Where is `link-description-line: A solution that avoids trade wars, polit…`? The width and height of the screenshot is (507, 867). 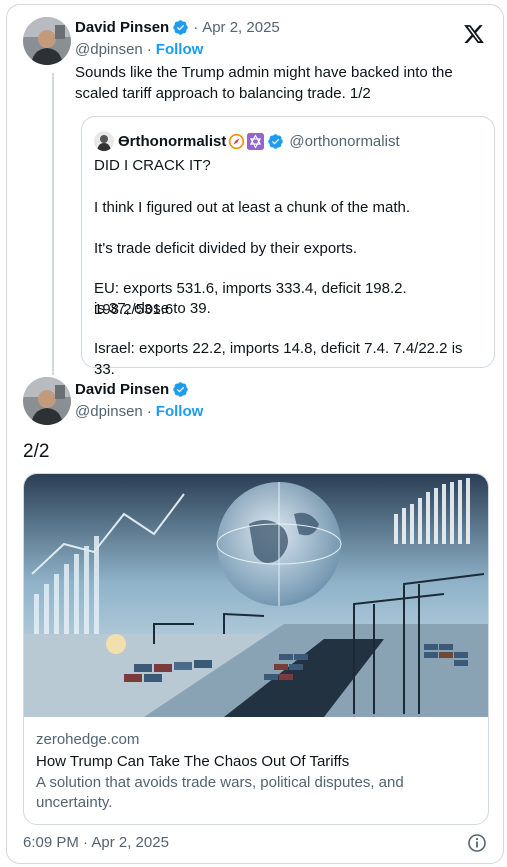
link-description-line: A solution that avoids trade wars, polit… is located at coordinates (220, 782).